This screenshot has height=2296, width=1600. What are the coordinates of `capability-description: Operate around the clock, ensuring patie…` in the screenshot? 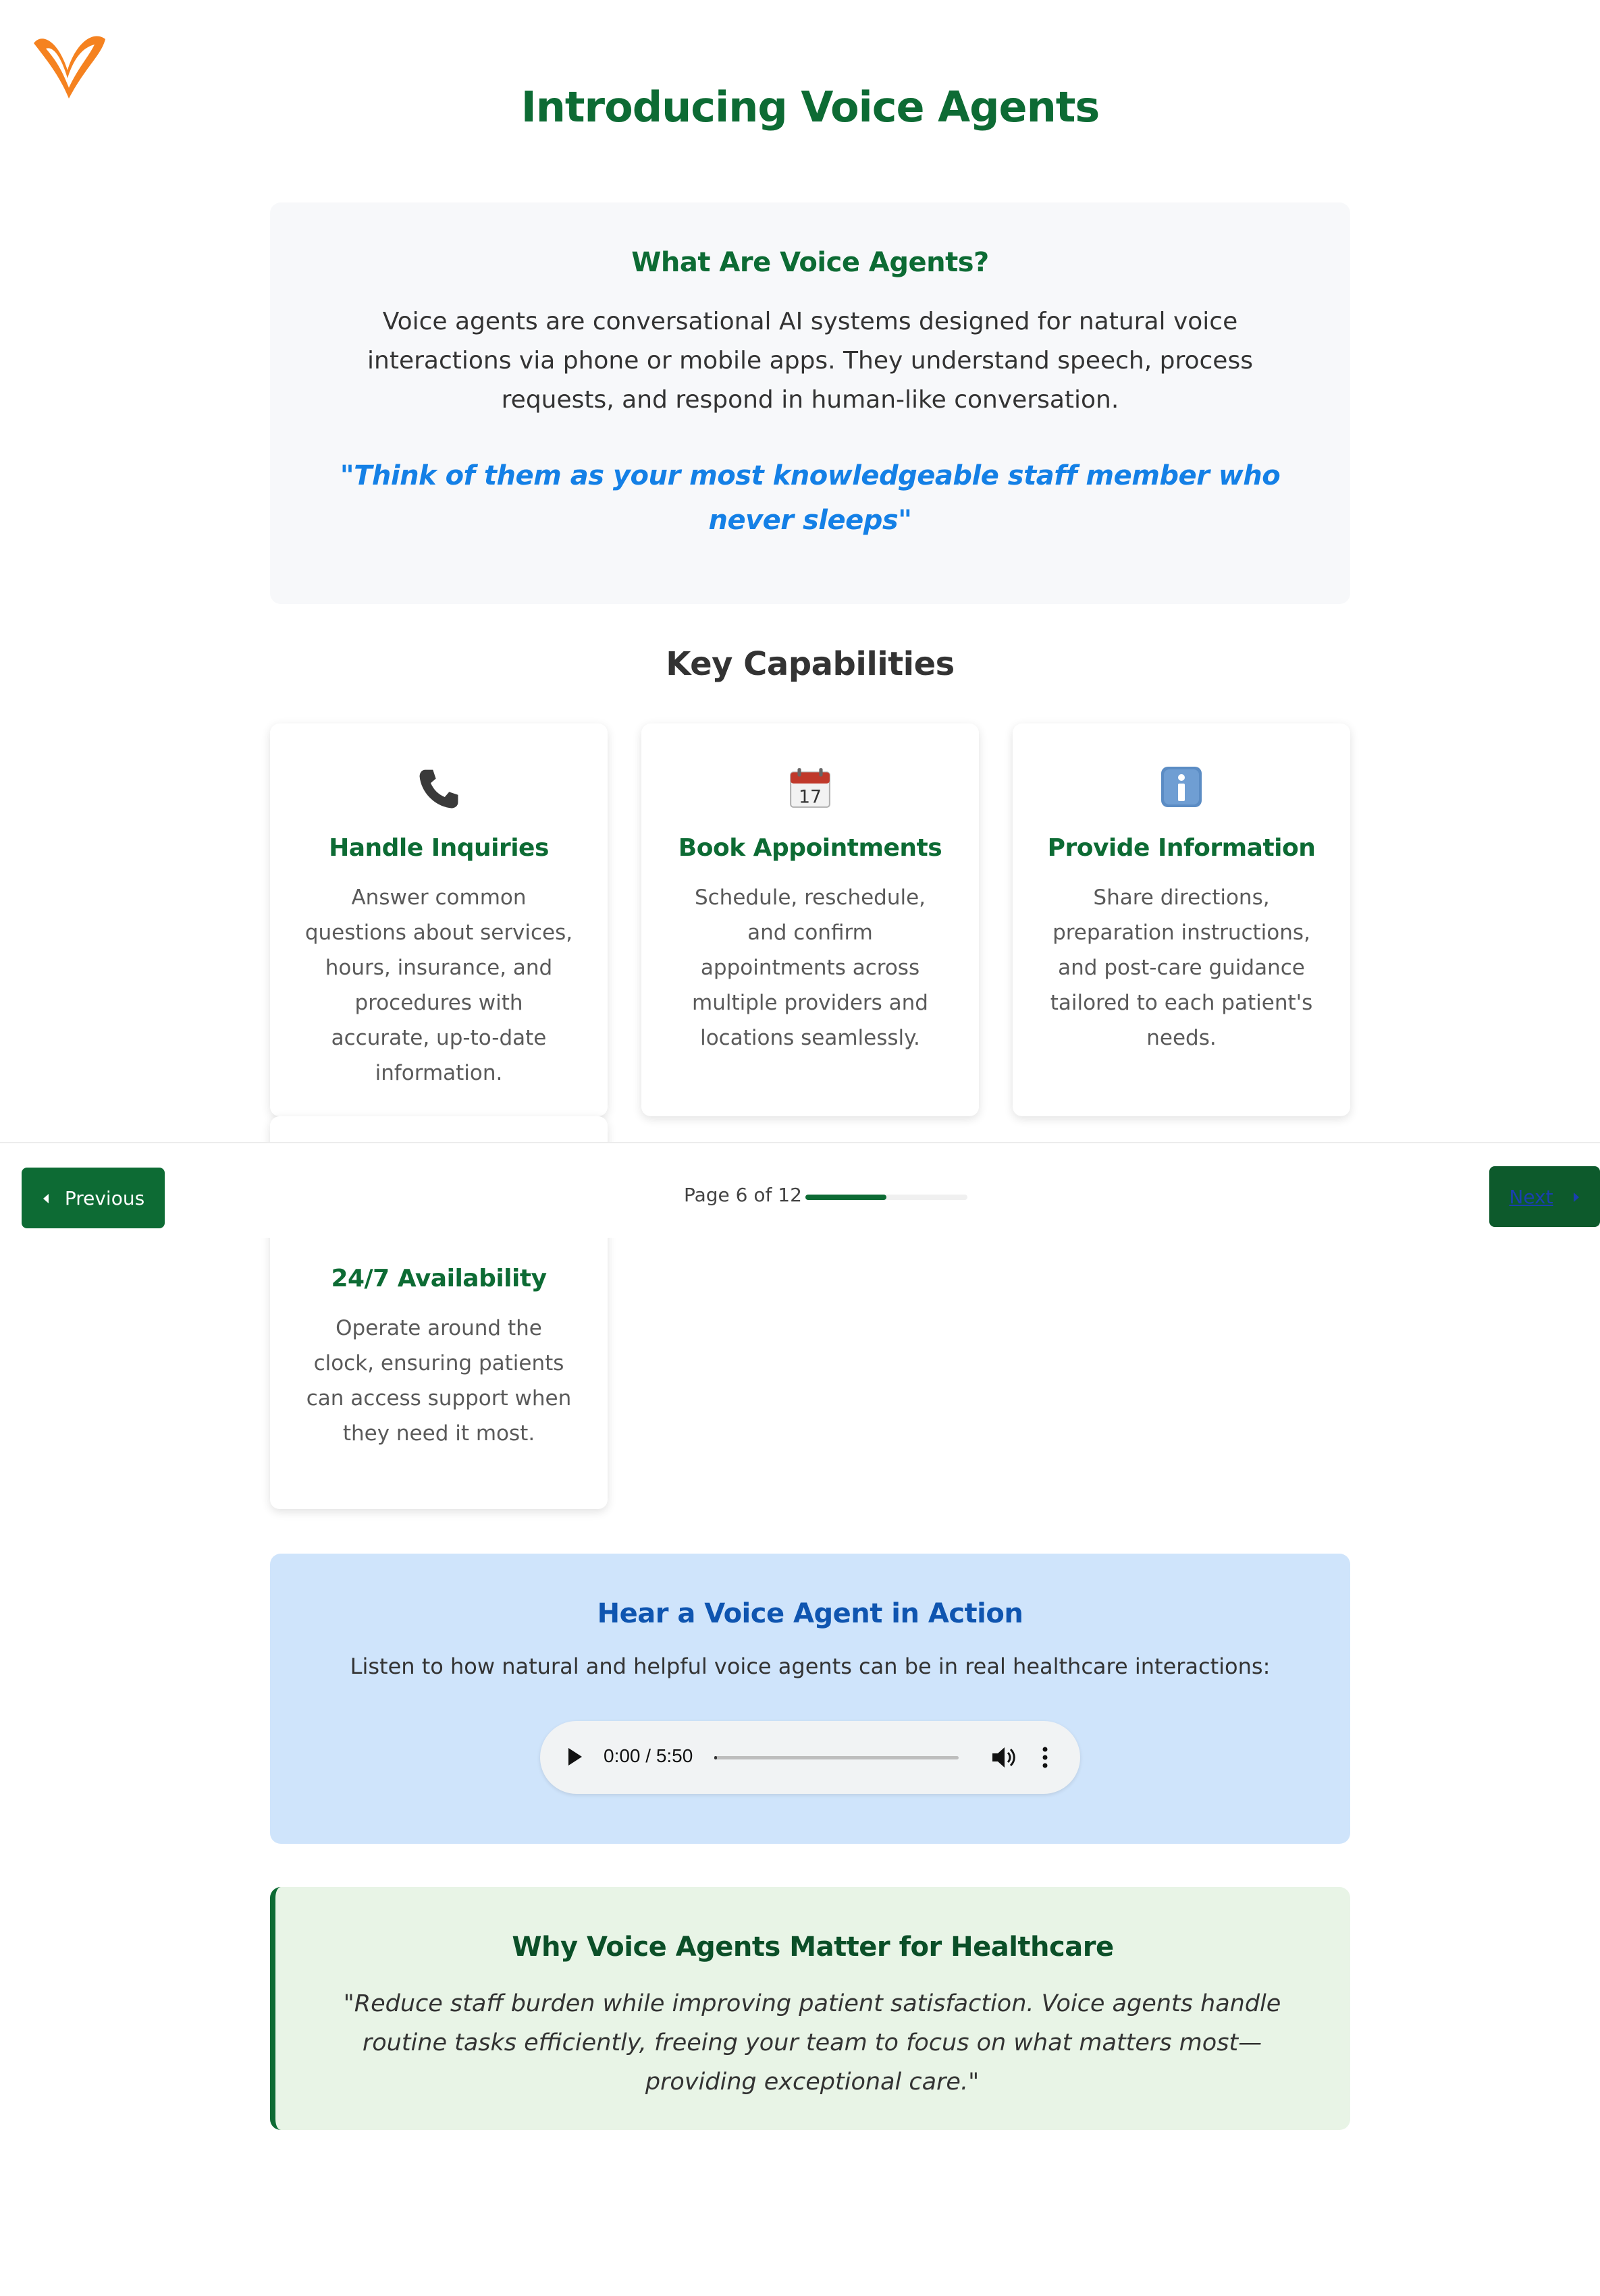 It's located at (439, 1381).